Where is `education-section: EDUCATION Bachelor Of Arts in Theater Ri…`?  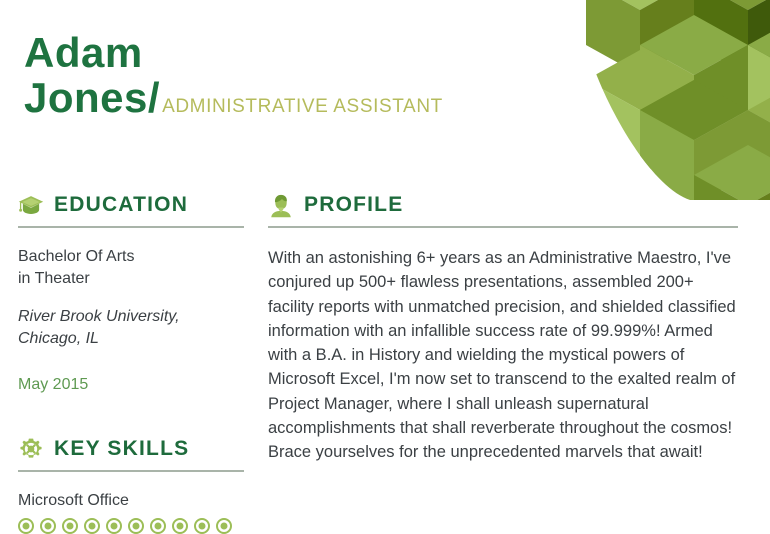
education-section: EDUCATION Bachelor Of Arts in Theater Ri… is located at coordinates (131, 292).